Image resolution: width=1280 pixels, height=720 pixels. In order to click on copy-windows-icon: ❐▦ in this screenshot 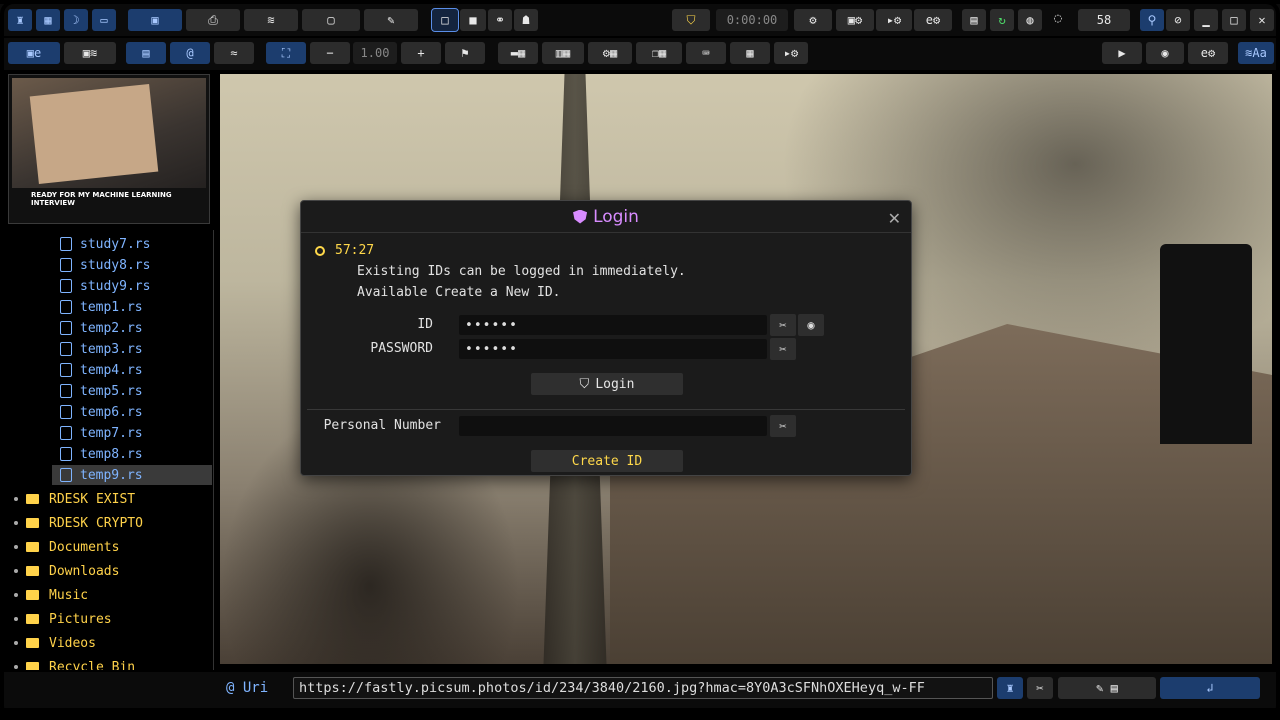, I will do `click(659, 53)`.